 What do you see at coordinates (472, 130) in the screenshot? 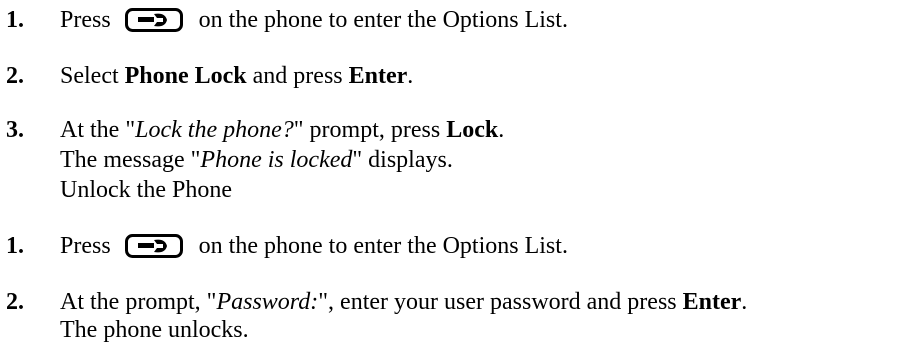
I see `bold-term-lock: Lock` at bounding box center [472, 130].